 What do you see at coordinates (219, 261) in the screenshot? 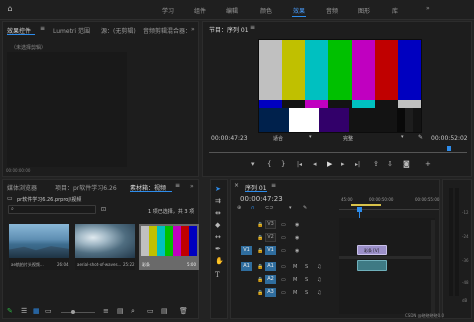
I see `hand-icon: ✋` at bounding box center [219, 261].